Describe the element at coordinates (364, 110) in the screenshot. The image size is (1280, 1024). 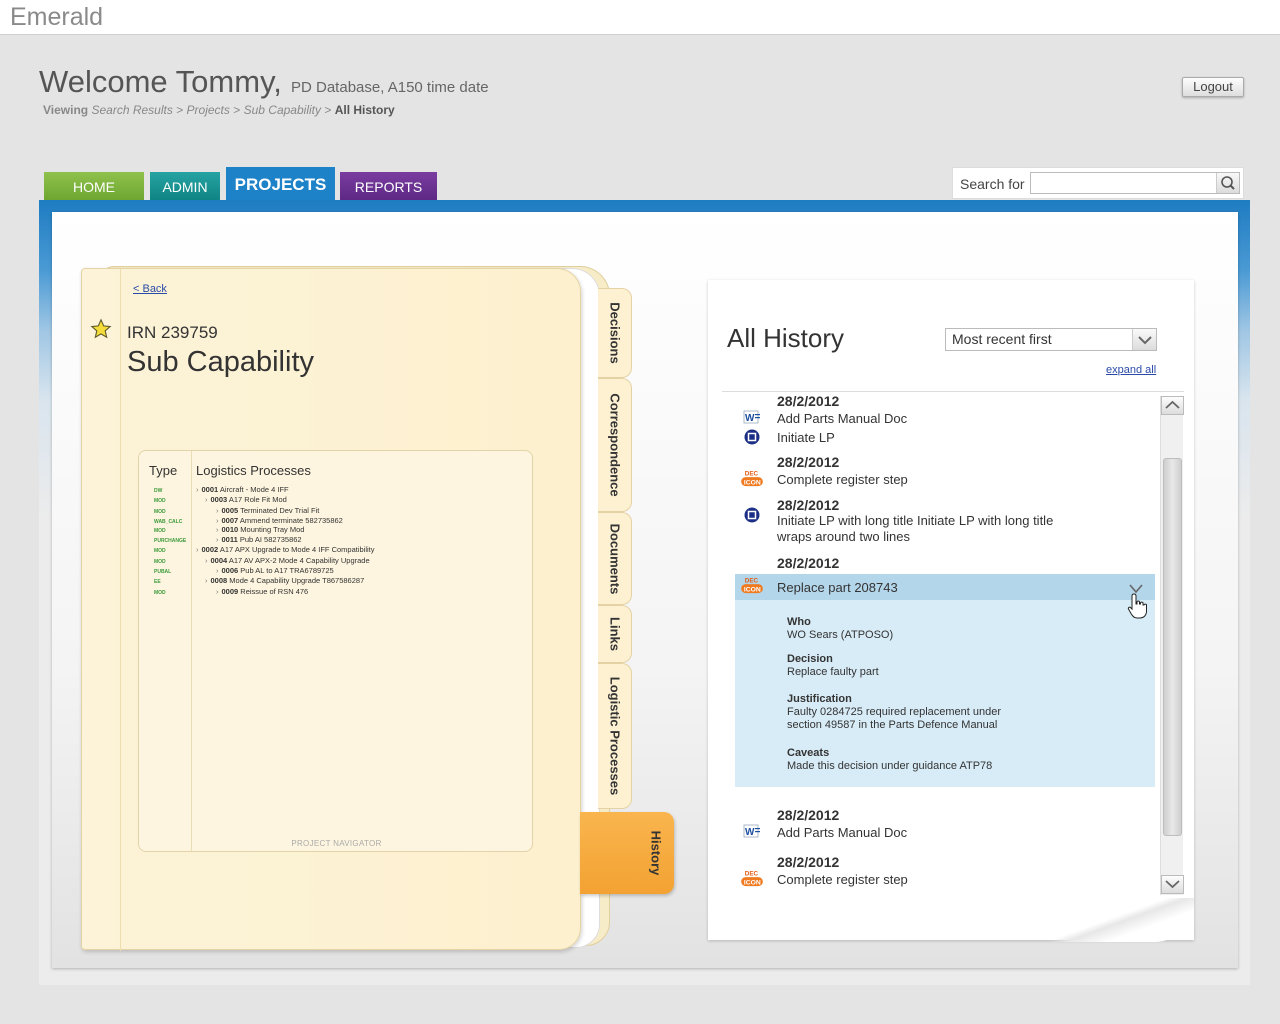
I see `breadcrumb-current: All History` at that location.